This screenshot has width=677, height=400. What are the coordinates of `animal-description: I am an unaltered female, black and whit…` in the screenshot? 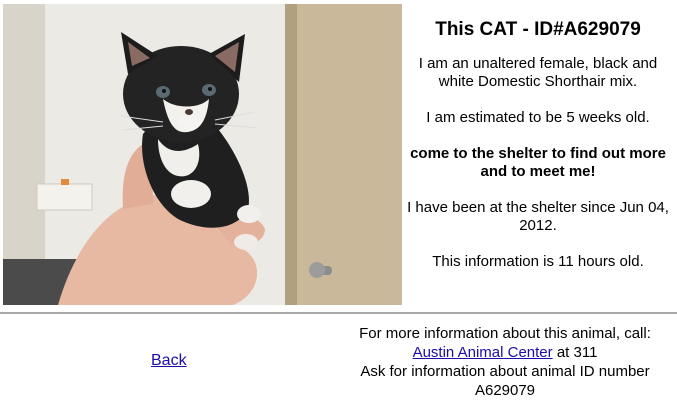 It's located at (538, 72).